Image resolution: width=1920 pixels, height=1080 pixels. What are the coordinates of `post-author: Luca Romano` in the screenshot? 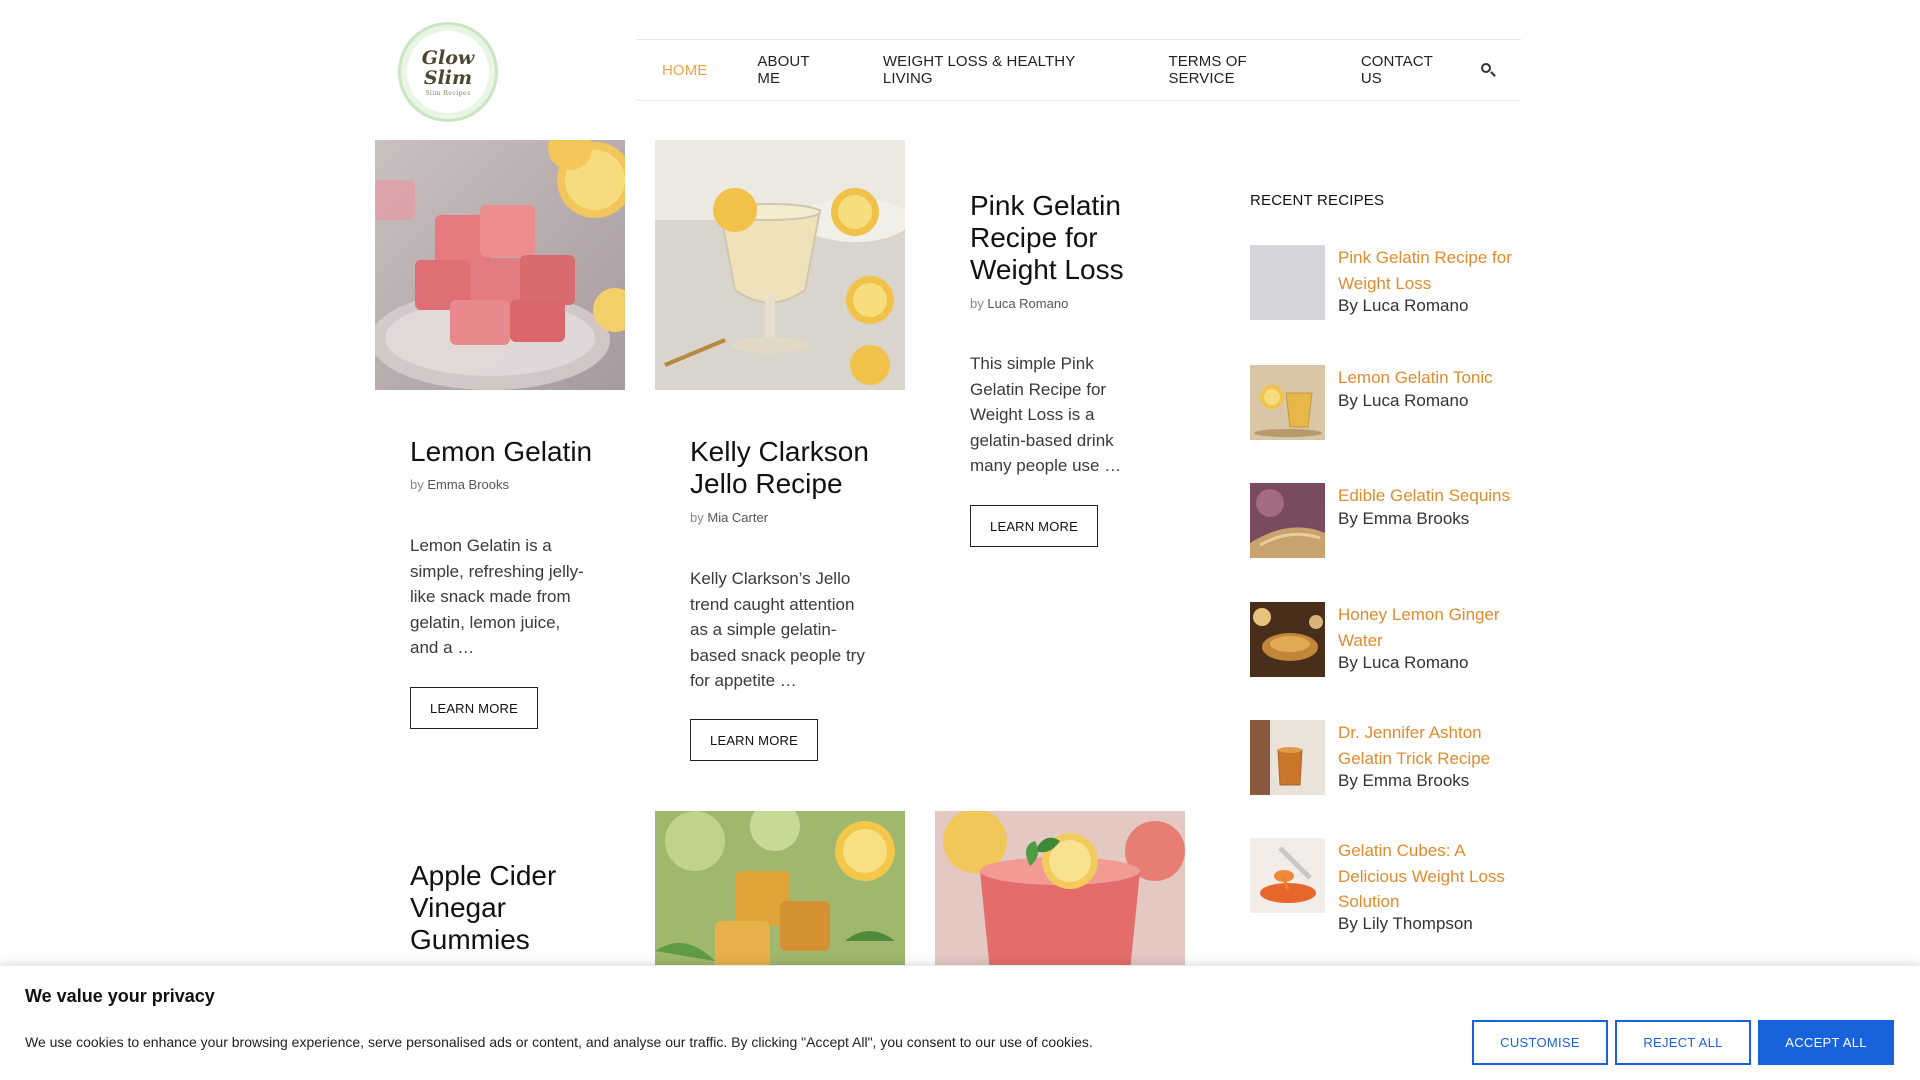 It's located at (1027, 303).